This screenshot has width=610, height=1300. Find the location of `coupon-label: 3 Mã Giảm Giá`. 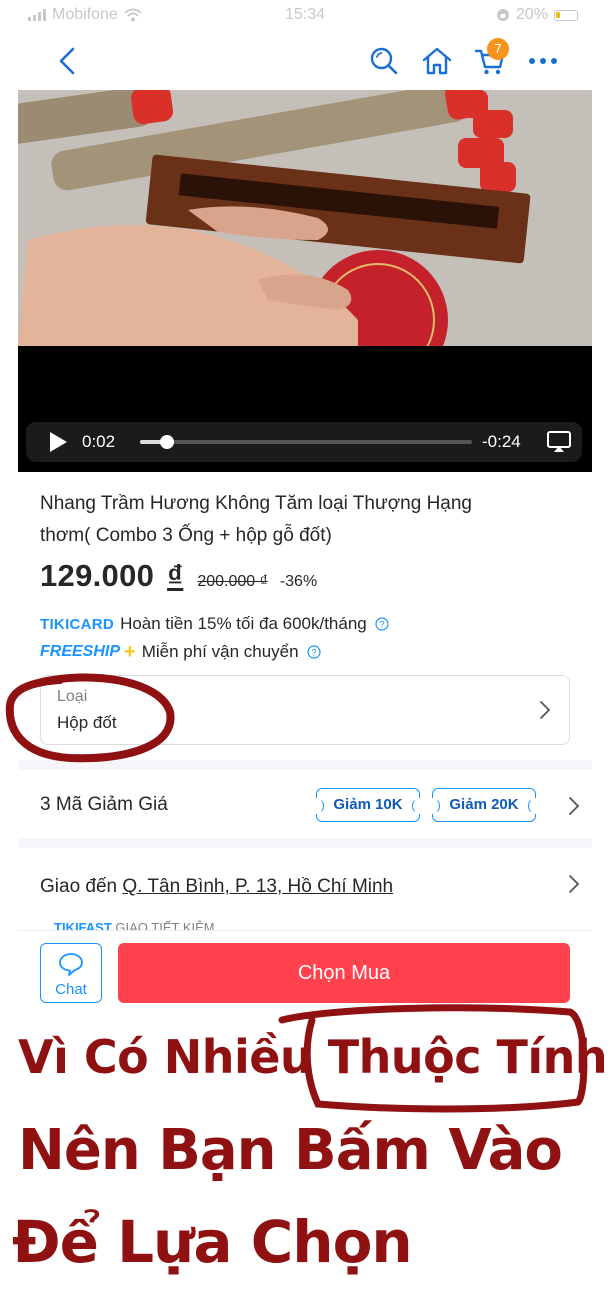

coupon-label: 3 Mã Giảm Giá is located at coordinates (104, 804).